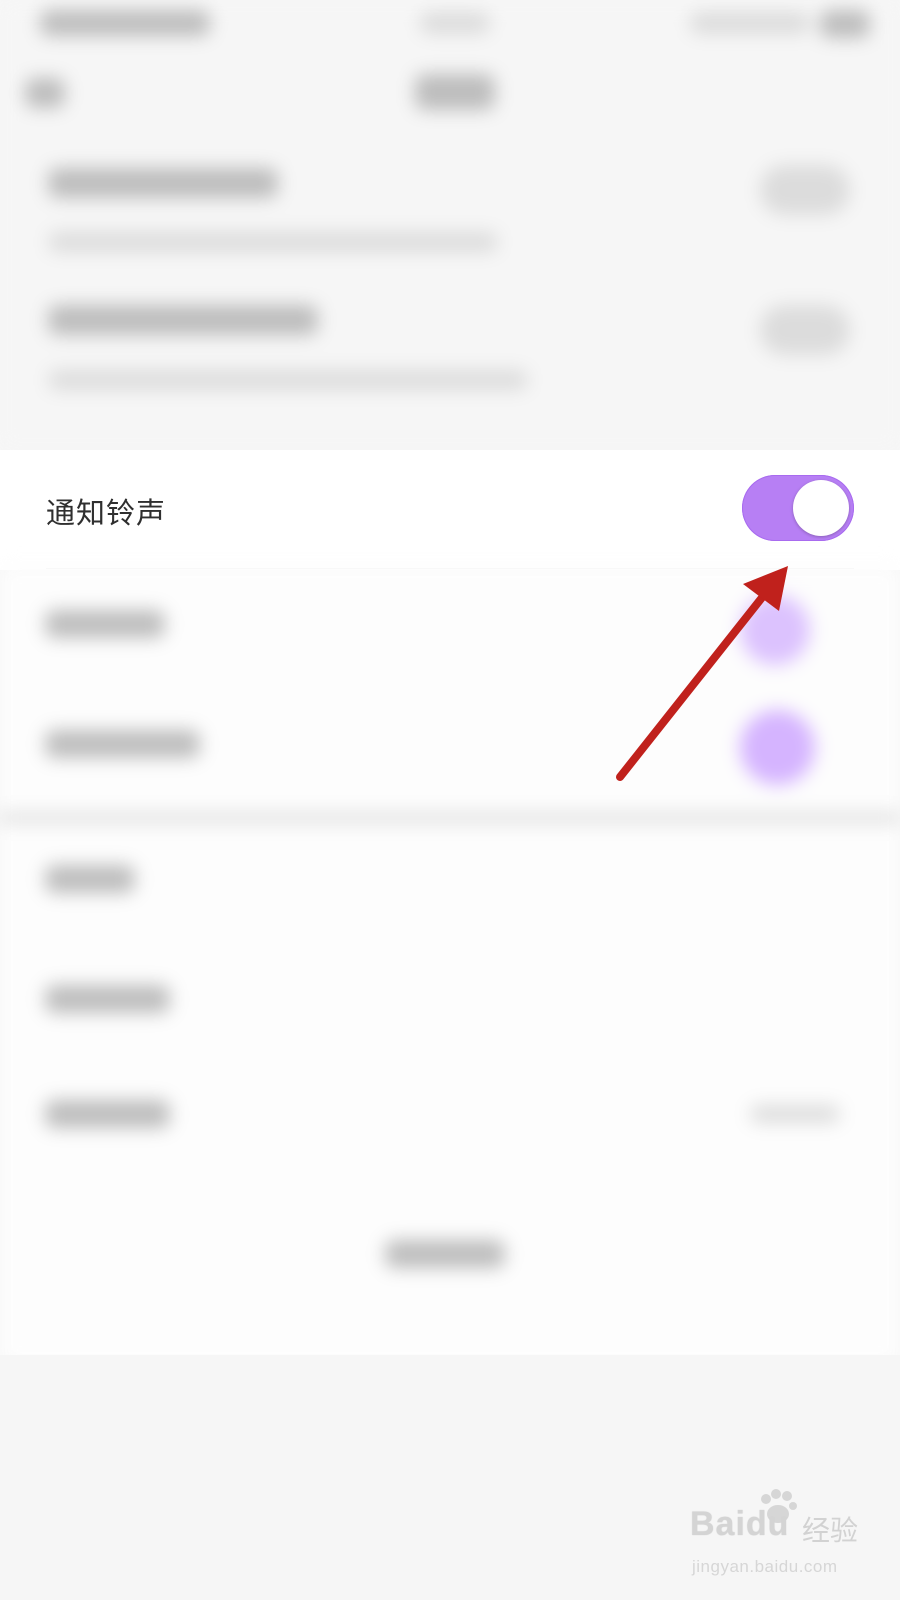 The image size is (900, 1600). What do you see at coordinates (765, 1566) in the screenshot?
I see `watermark-url: jingyan.baidu.com` at bounding box center [765, 1566].